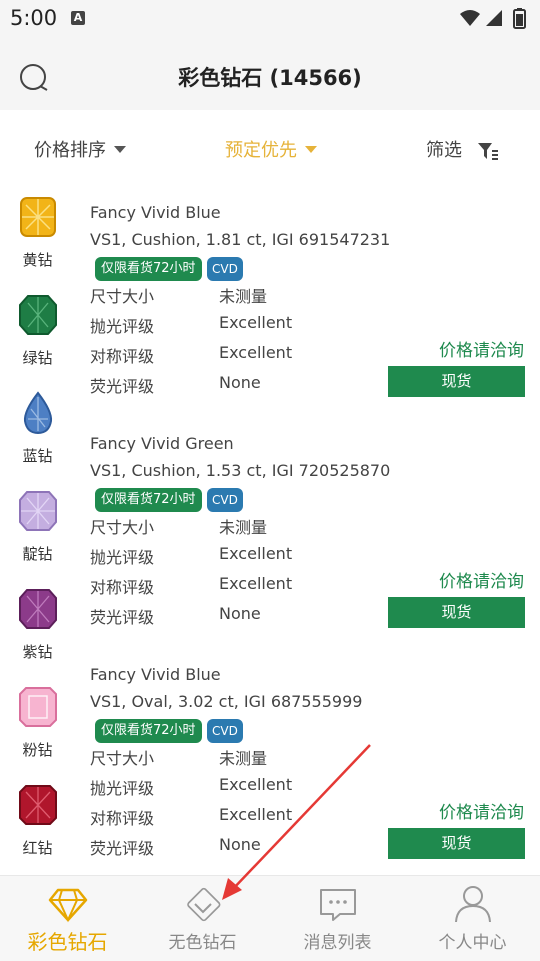 The width and height of the screenshot is (540, 961). Describe the element at coordinates (38, 805) in the screenshot. I see `red-diamond-icon` at that location.